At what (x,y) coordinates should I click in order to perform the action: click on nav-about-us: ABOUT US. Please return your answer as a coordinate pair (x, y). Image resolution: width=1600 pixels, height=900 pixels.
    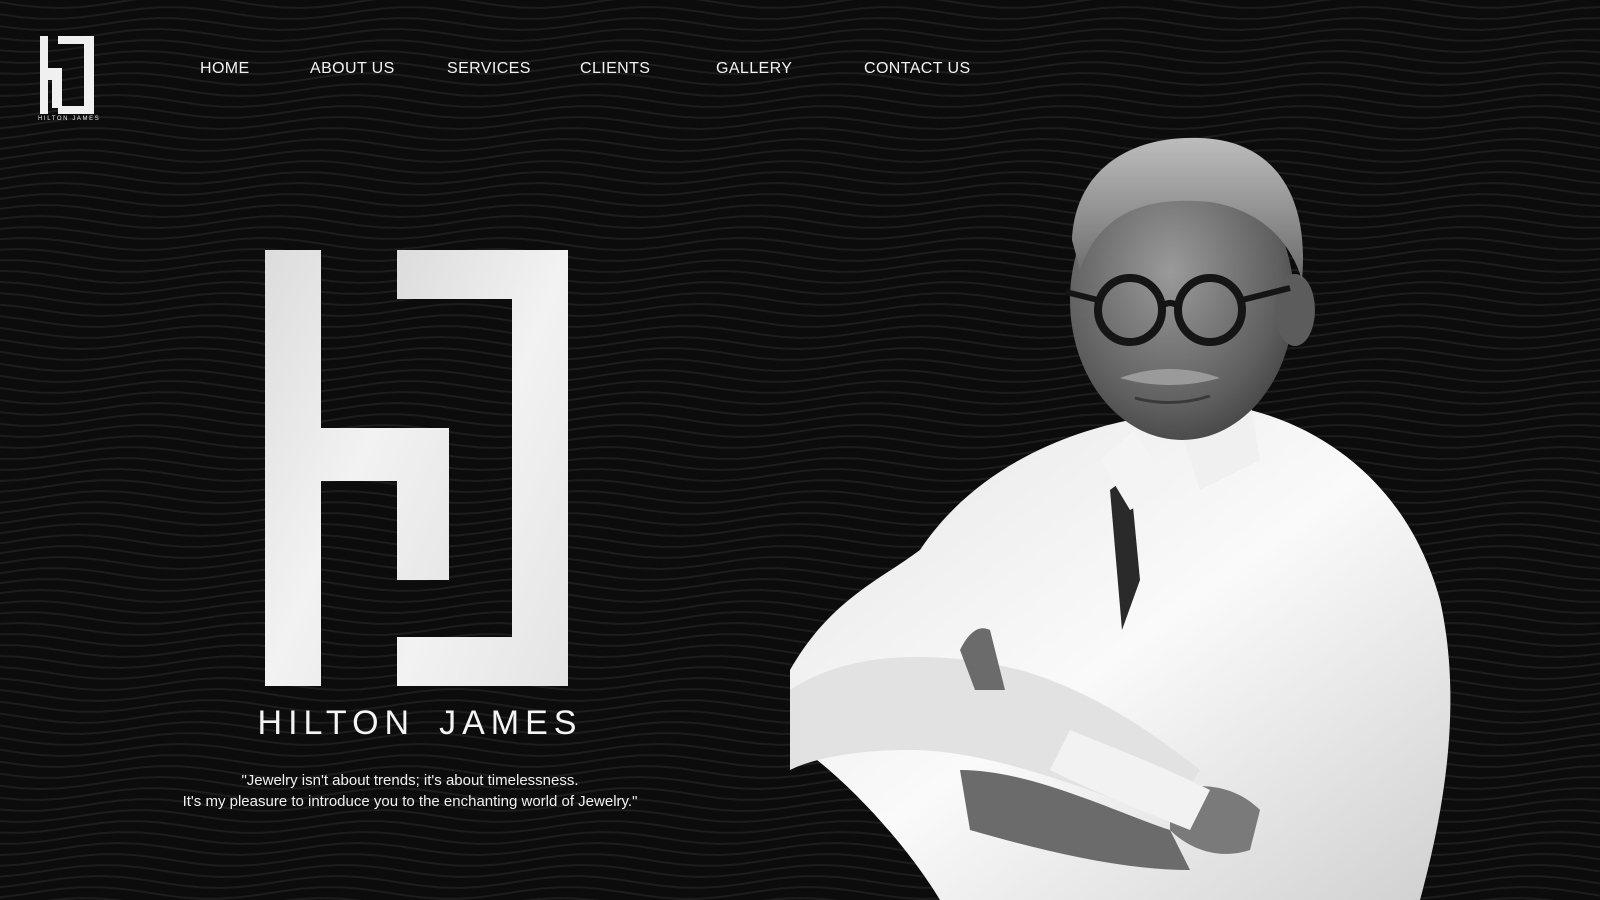
    Looking at the image, I should click on (352, 69).